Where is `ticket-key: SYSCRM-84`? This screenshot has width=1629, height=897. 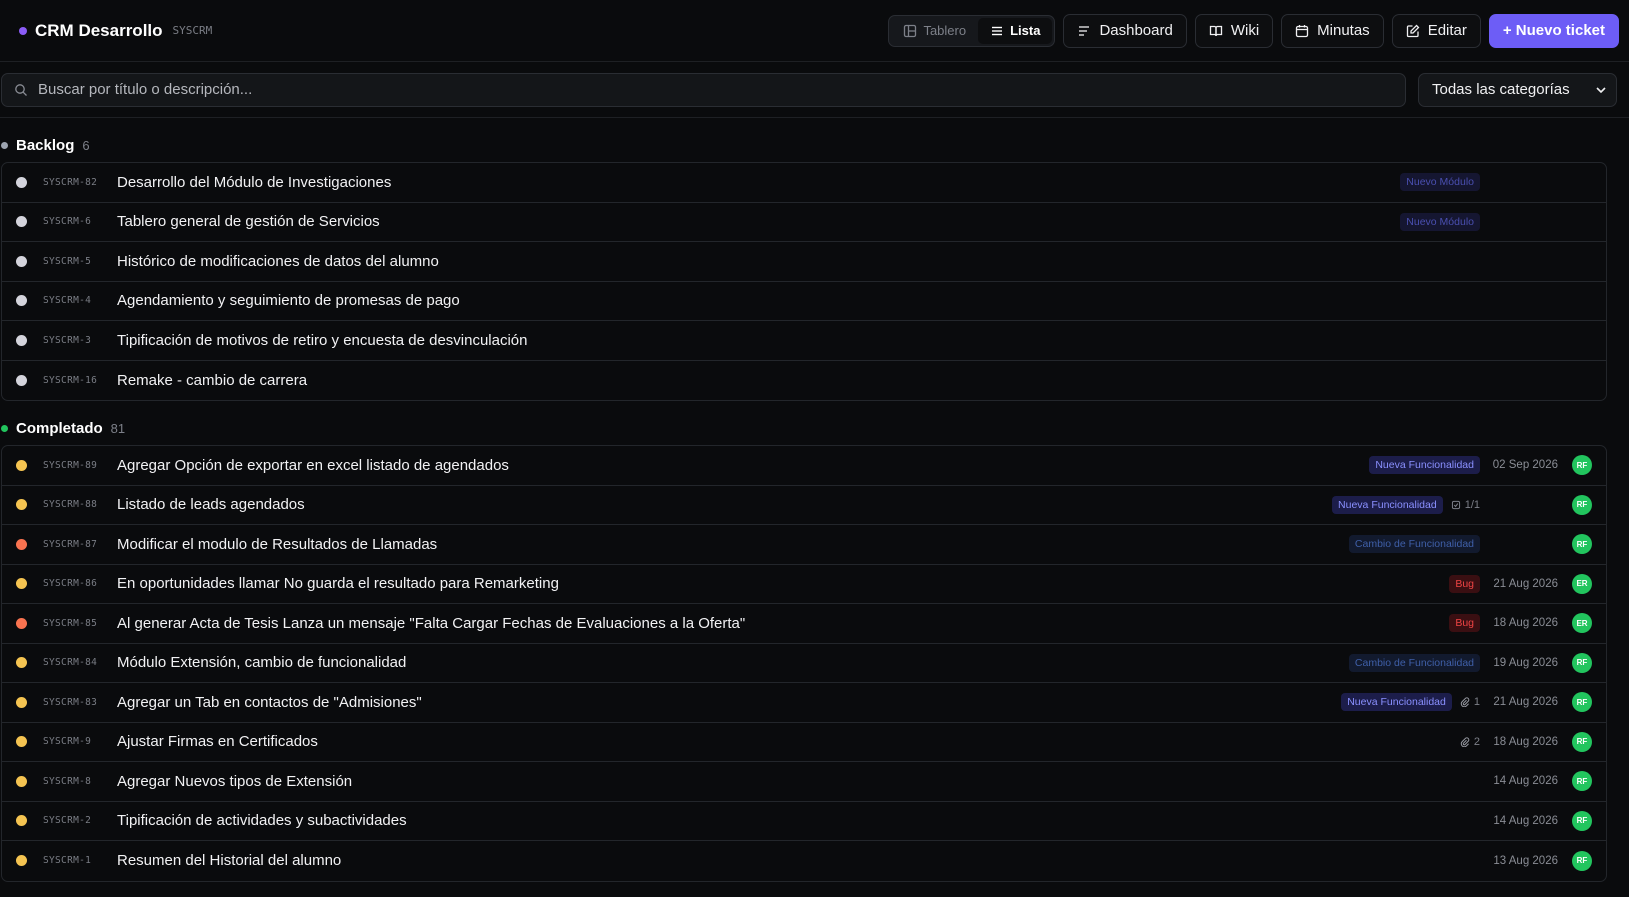
ticket-key: SYSCRM-84 is located at coordinates (70, 663).